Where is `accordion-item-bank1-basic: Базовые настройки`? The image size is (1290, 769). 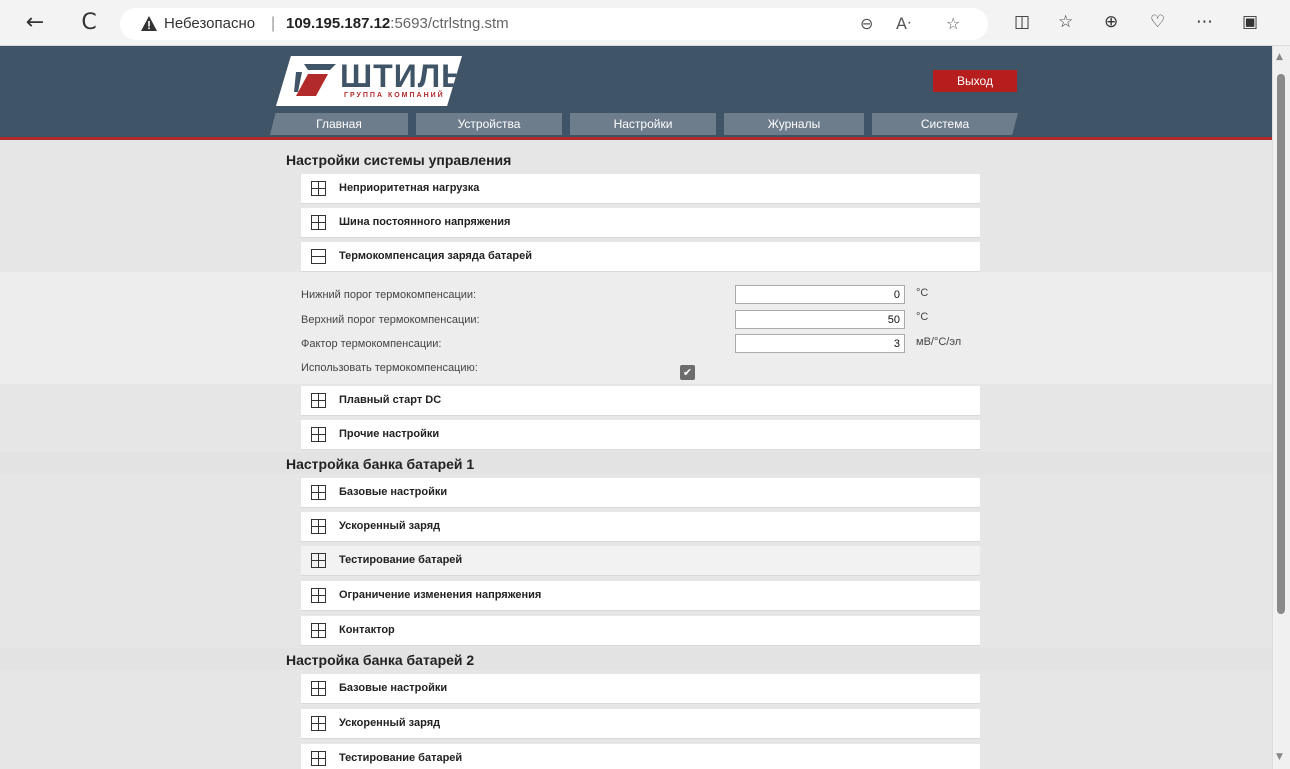
accordion-item-bank1-basic: Базовые настройки is located at coordinates (640, 493).